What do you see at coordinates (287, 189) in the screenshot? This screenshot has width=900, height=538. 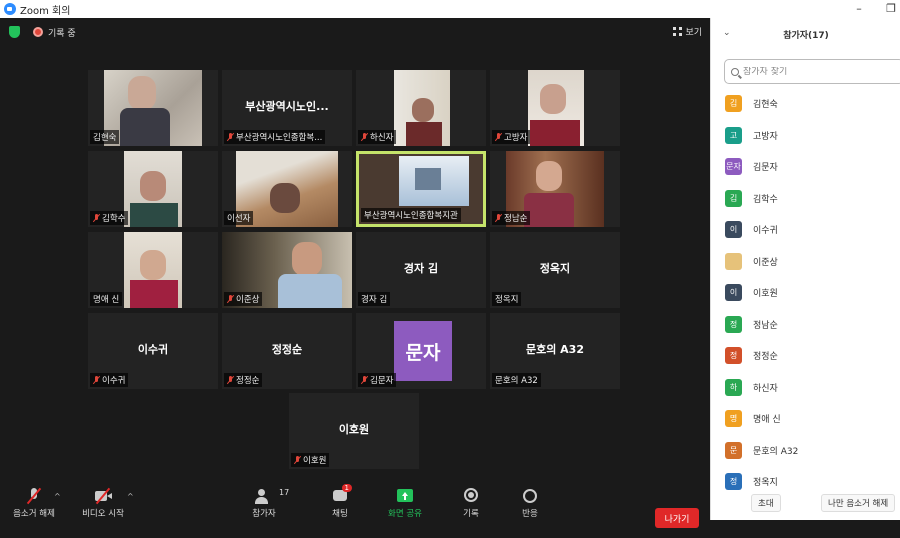 I see `video-tile: 이선자` at bounding box center [287, 189].